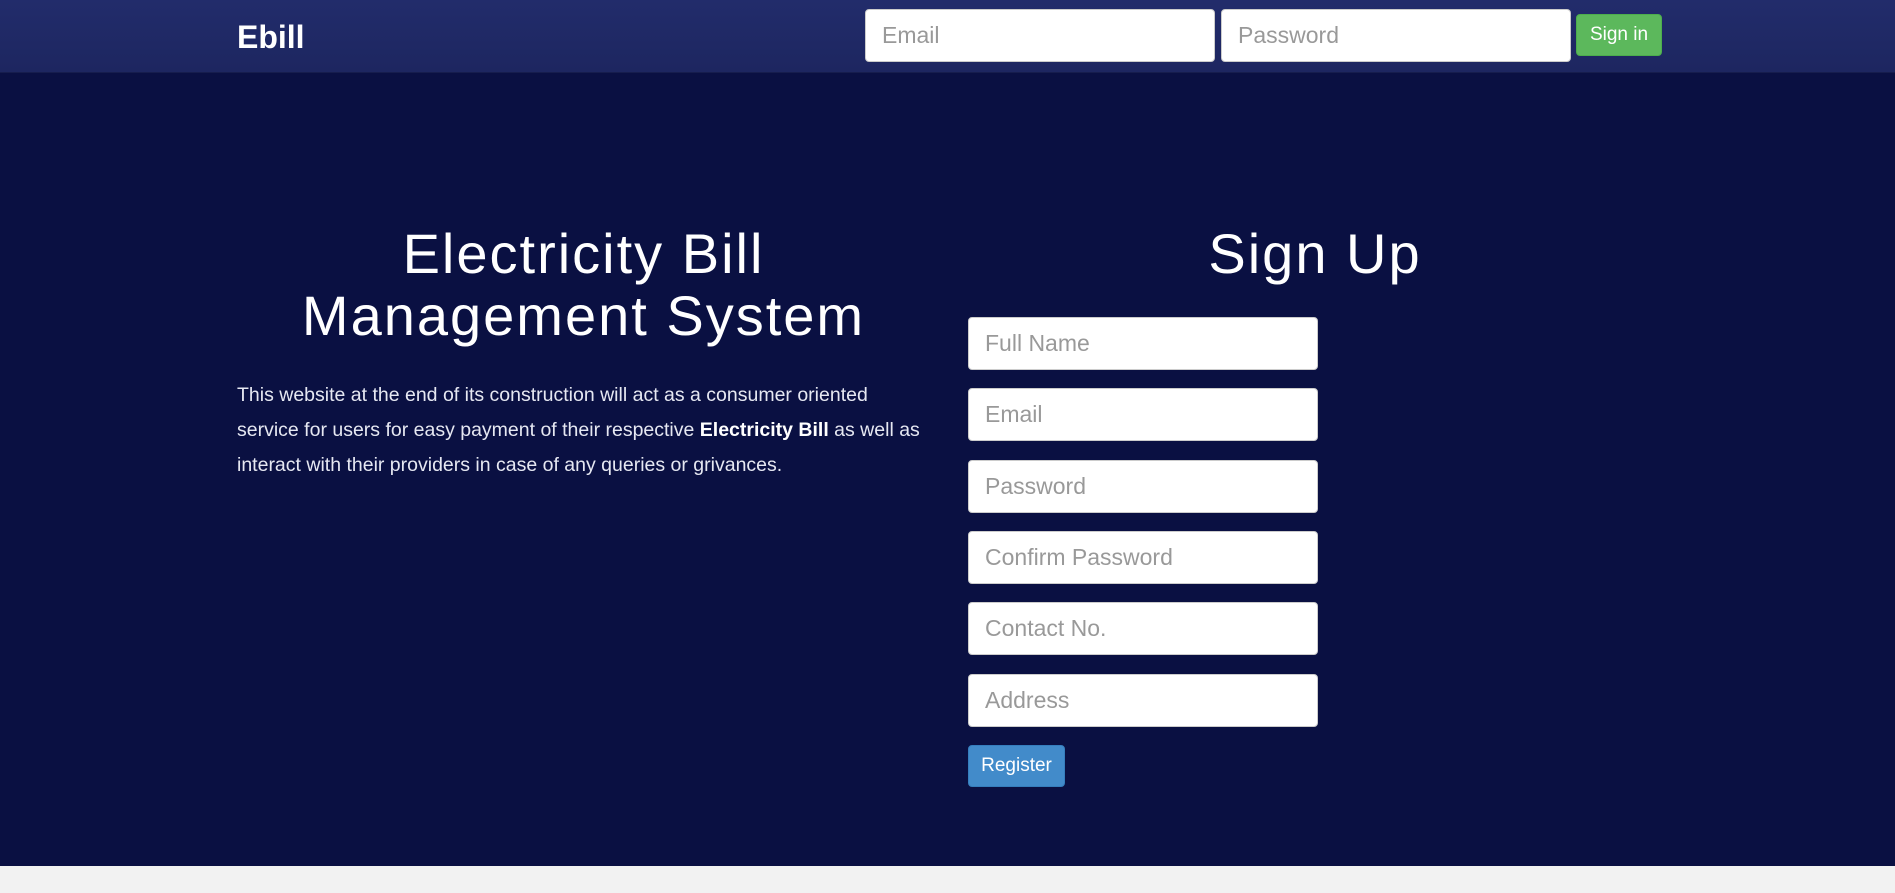 The width and height of the screenshot is (1895, 893). Describe the element at coordinates (1619, 35) in the screenshot. I see `signin-button: Sign in` at that location.